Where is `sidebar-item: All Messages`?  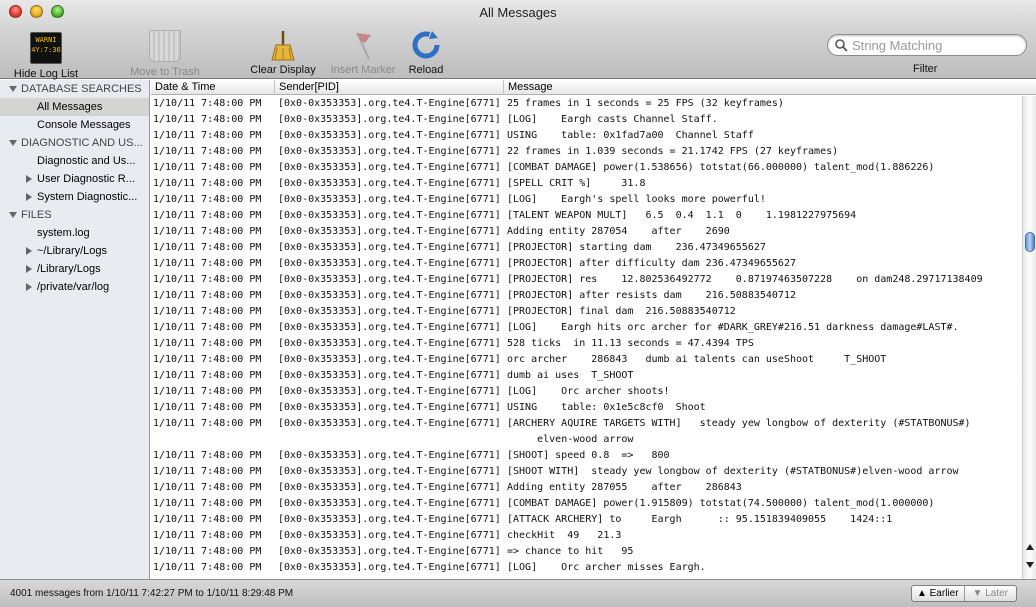
sidebar-item: All Messages is located at coordinates (74, 107).